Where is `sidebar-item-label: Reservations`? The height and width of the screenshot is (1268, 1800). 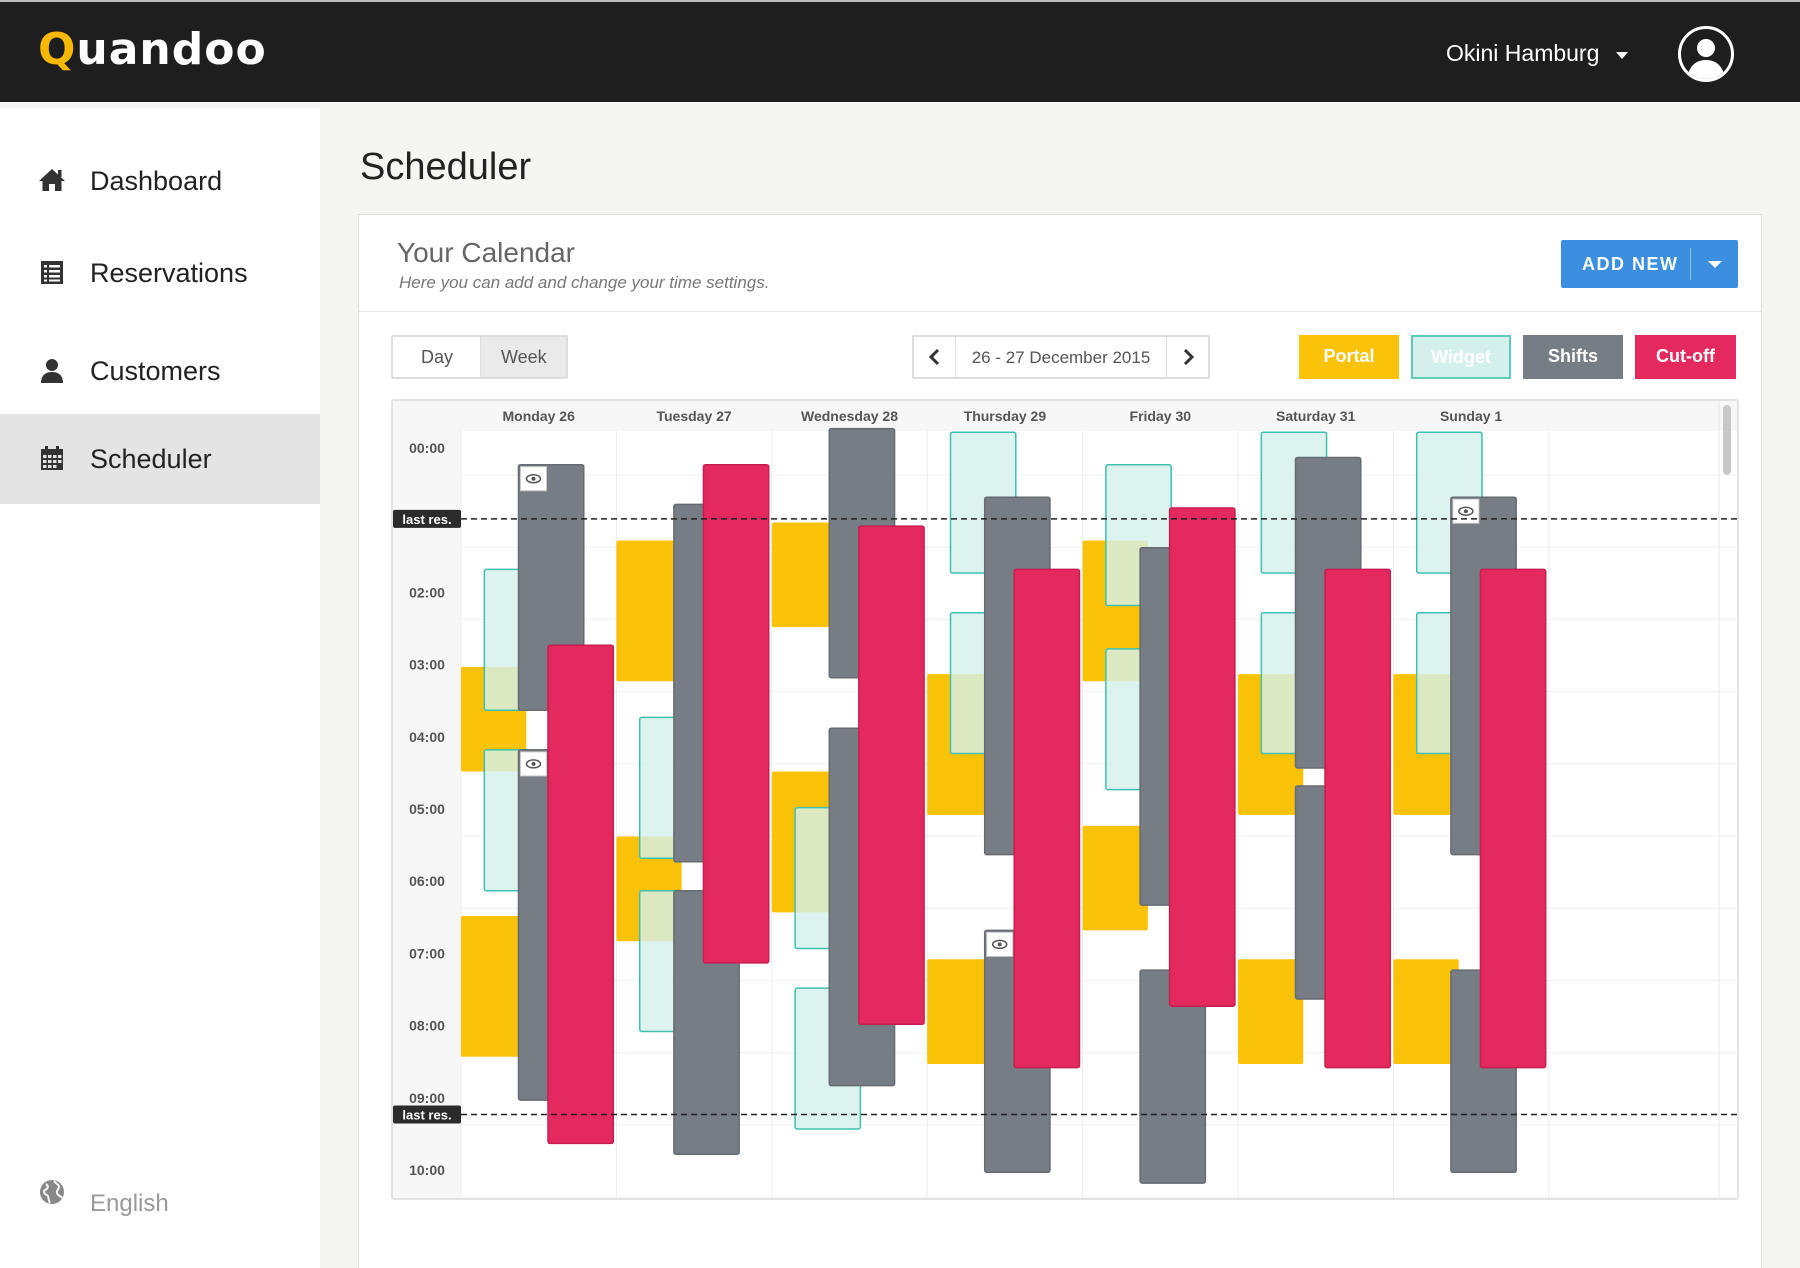
sidebar-item-label: Reservations is located at coordinates (169, 273).